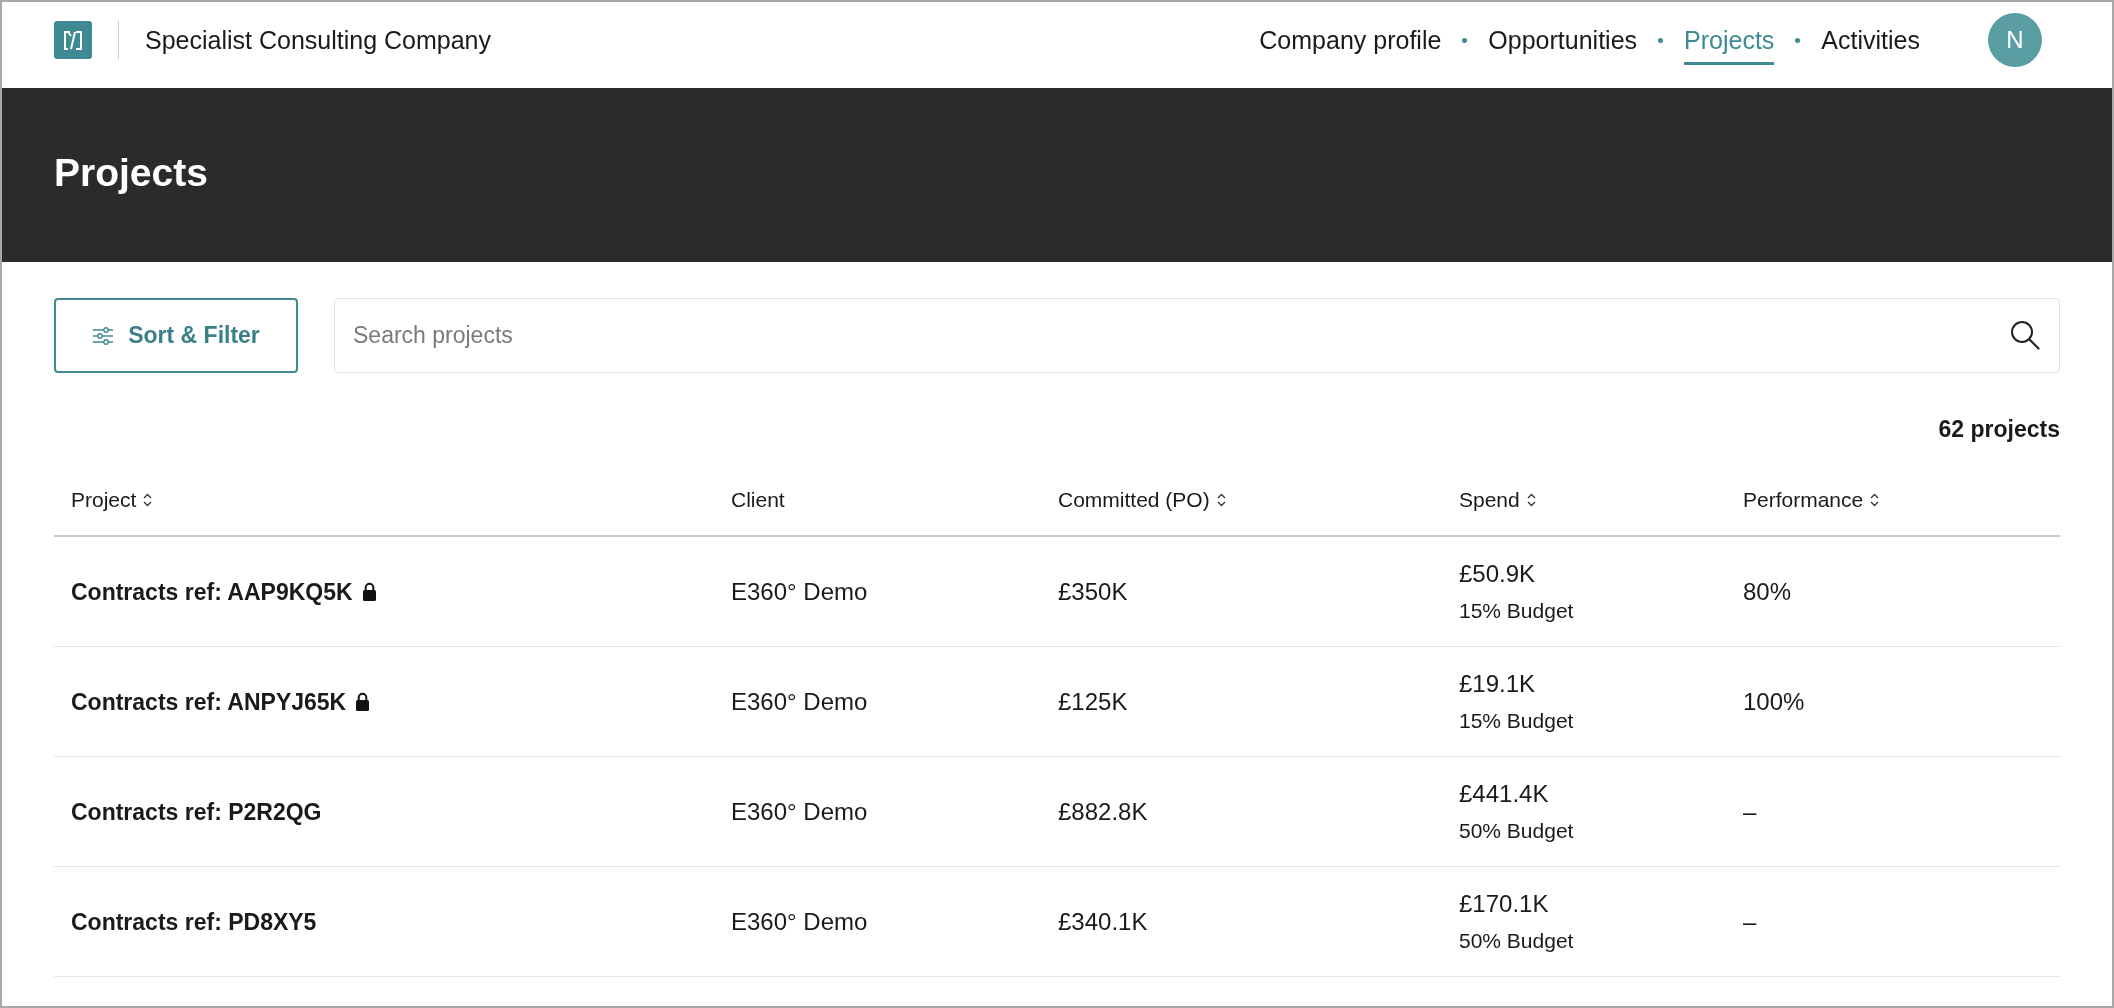  Describe the element at coordinates (1563, 40) in the screenshot. I see `nav-tab: Opportunities` at that location.